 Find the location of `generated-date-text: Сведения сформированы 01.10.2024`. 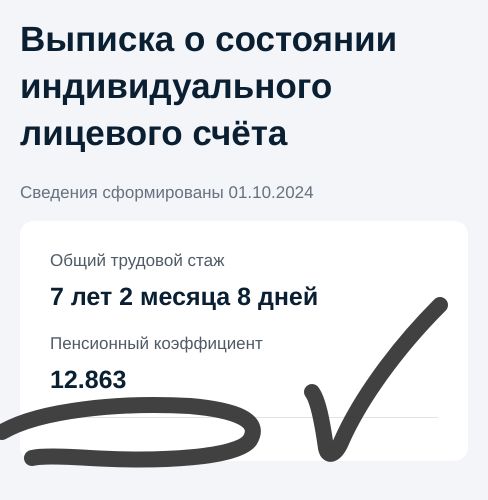

generated-date-text: Сведения сформированы 01.10.2024 is located at coordinates (167, 193).